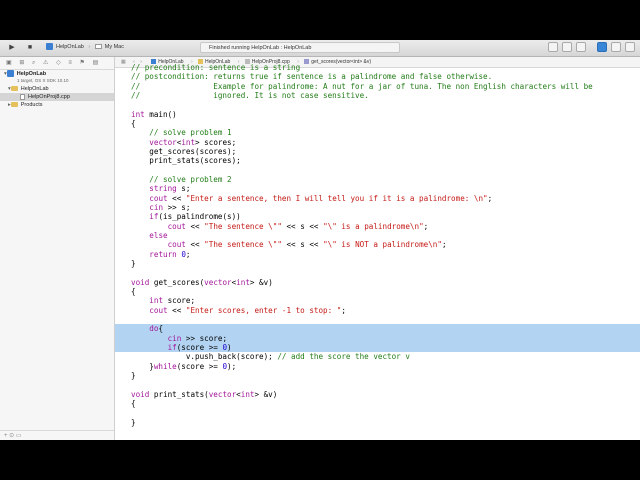 The height and width of the screenshot is (480, 640). Describe the element at coordinates (377, 188) in the screenshot. I see `code-line: string s;` at that location.